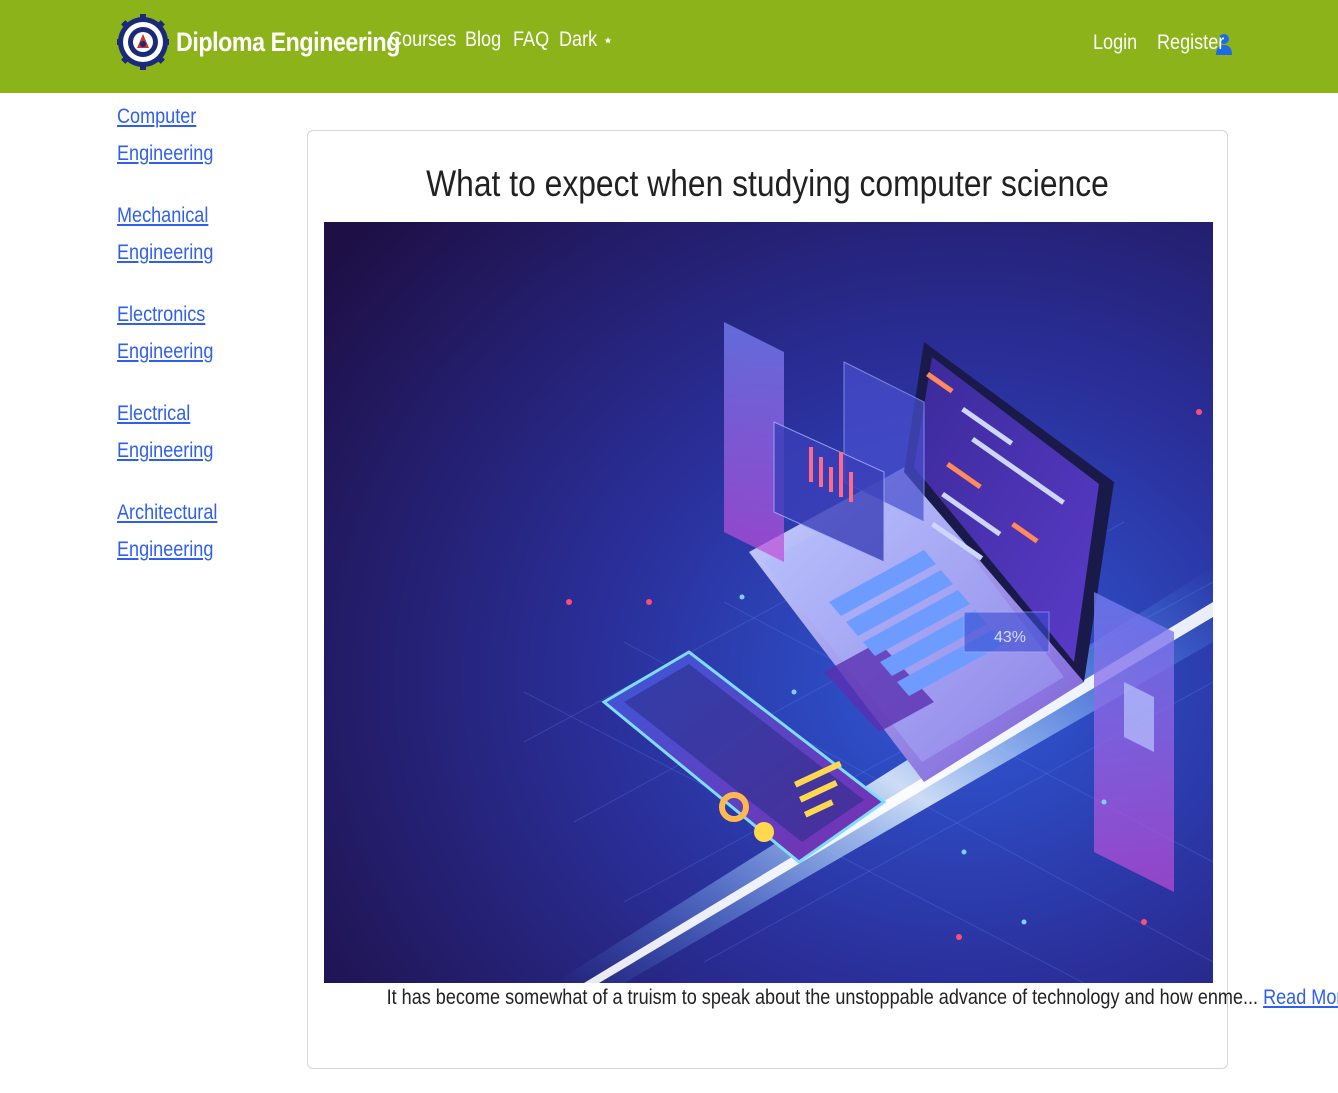 The width and height of the screenshot is (1338, 1093). What do you see at coordinates (578, 39) in the screenshot?
I see `dark-label: Dark` at bounding box center [578, 39].